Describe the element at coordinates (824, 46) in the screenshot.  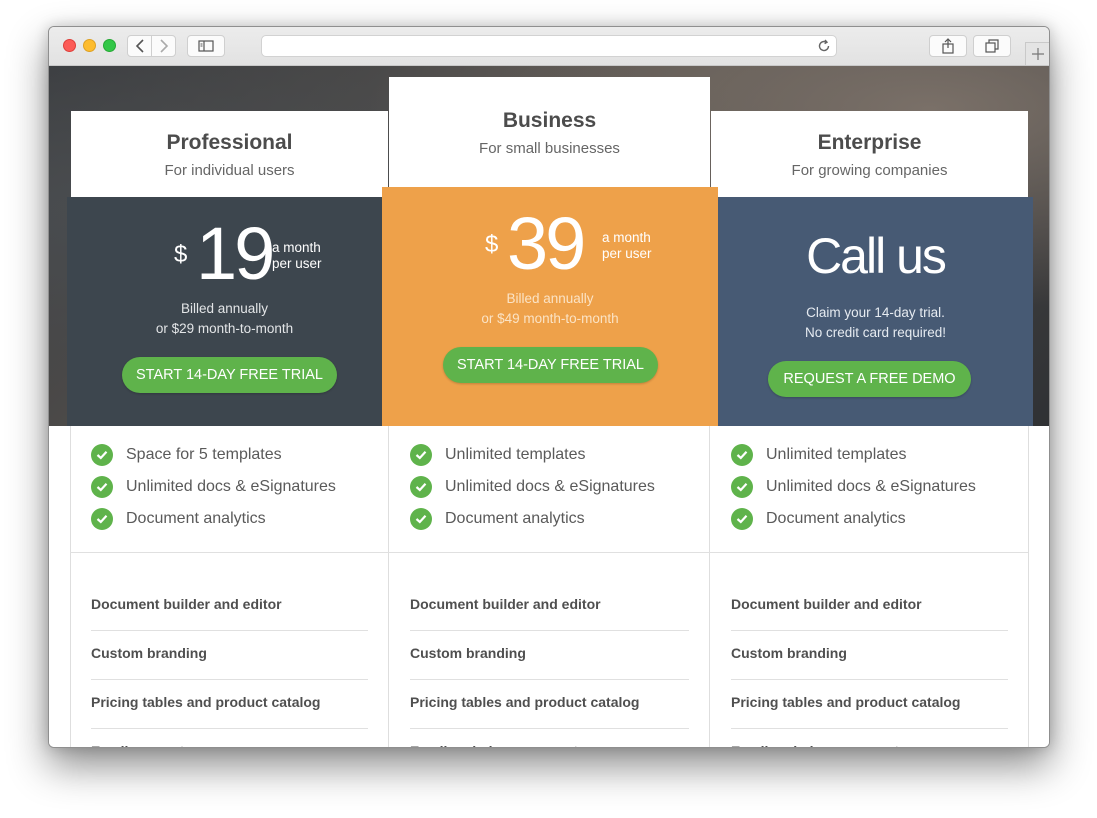
I see `reload-icon` at that location.